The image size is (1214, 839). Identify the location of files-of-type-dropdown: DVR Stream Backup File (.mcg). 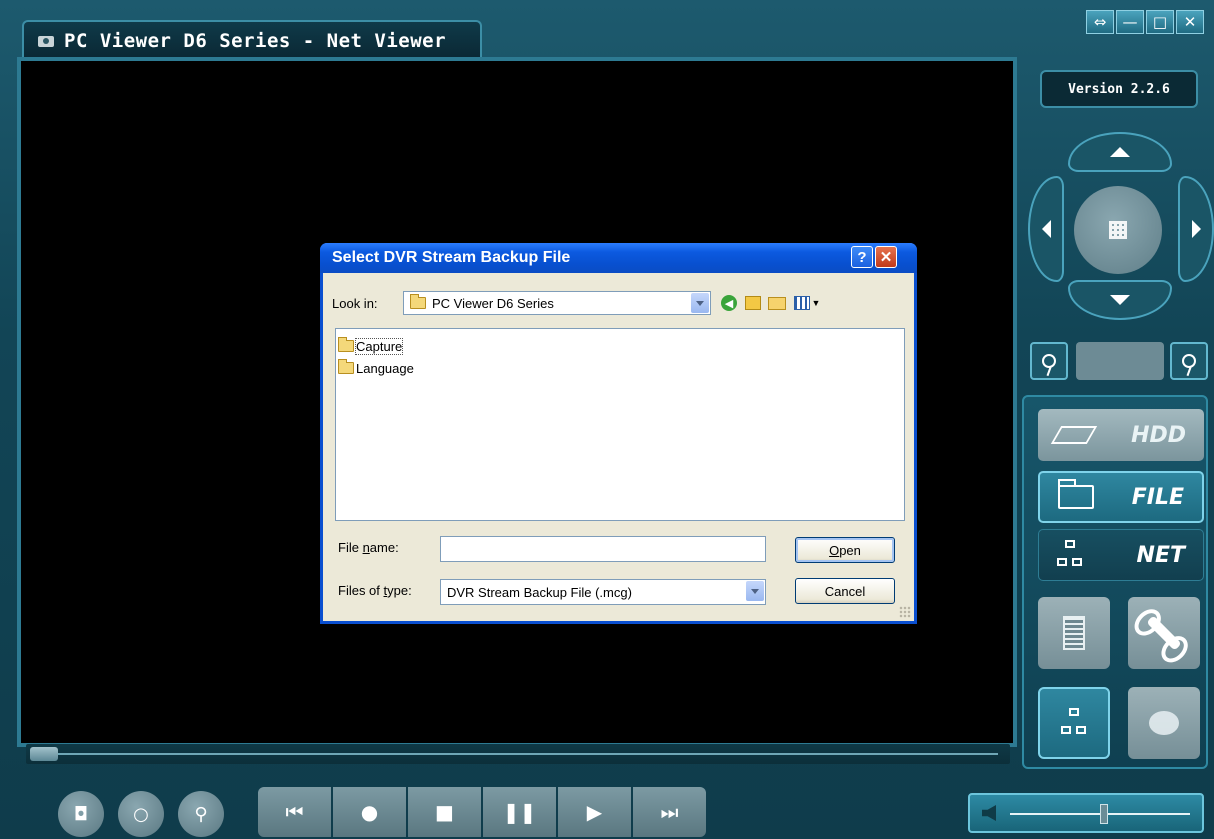
(603, 592).